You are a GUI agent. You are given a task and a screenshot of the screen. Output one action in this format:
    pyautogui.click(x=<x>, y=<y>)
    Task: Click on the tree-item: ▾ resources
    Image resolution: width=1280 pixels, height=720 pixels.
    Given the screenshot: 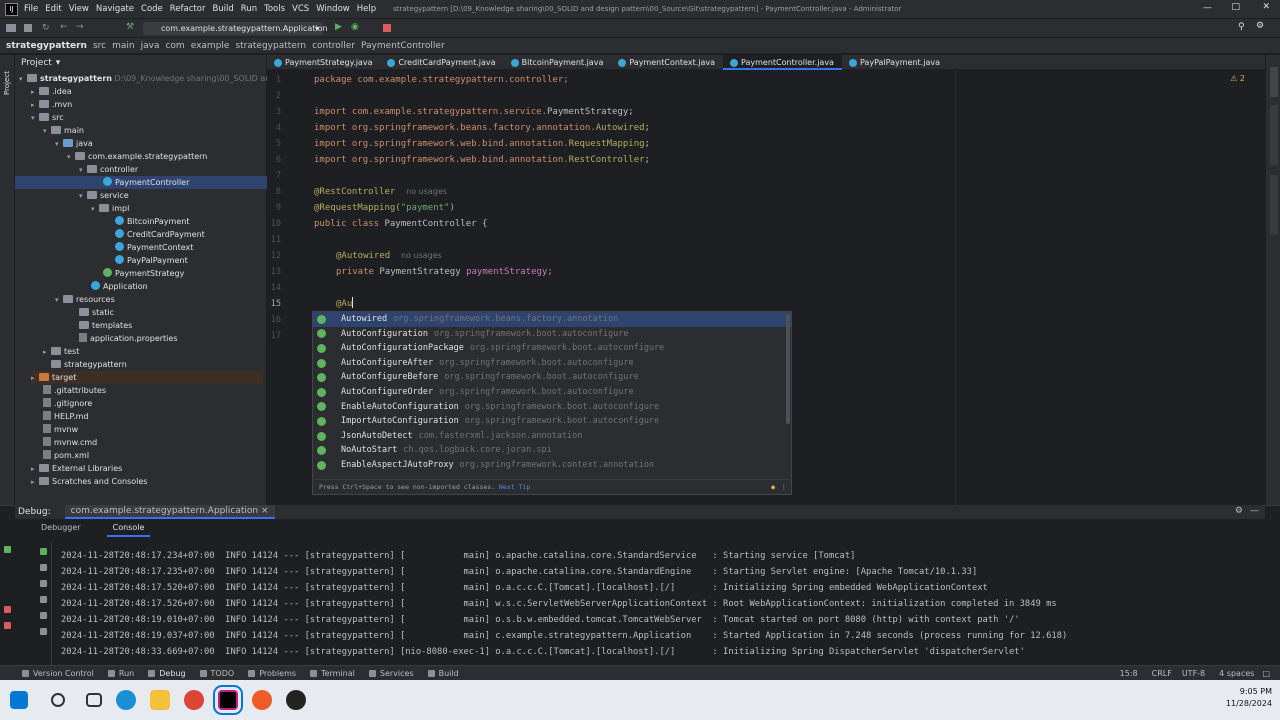 What is the action you would take?
    pyautogui.click(x=85, y=299)
    